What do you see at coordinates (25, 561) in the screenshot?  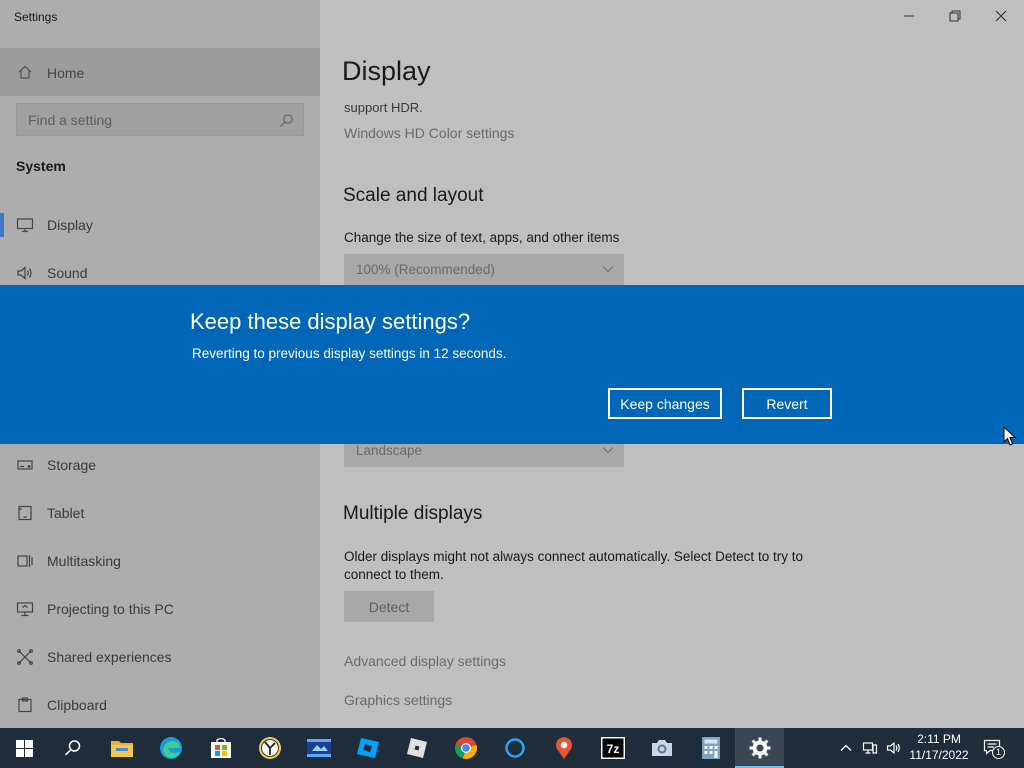 I see `multitasking-icon` at bounding box center [25, 561].